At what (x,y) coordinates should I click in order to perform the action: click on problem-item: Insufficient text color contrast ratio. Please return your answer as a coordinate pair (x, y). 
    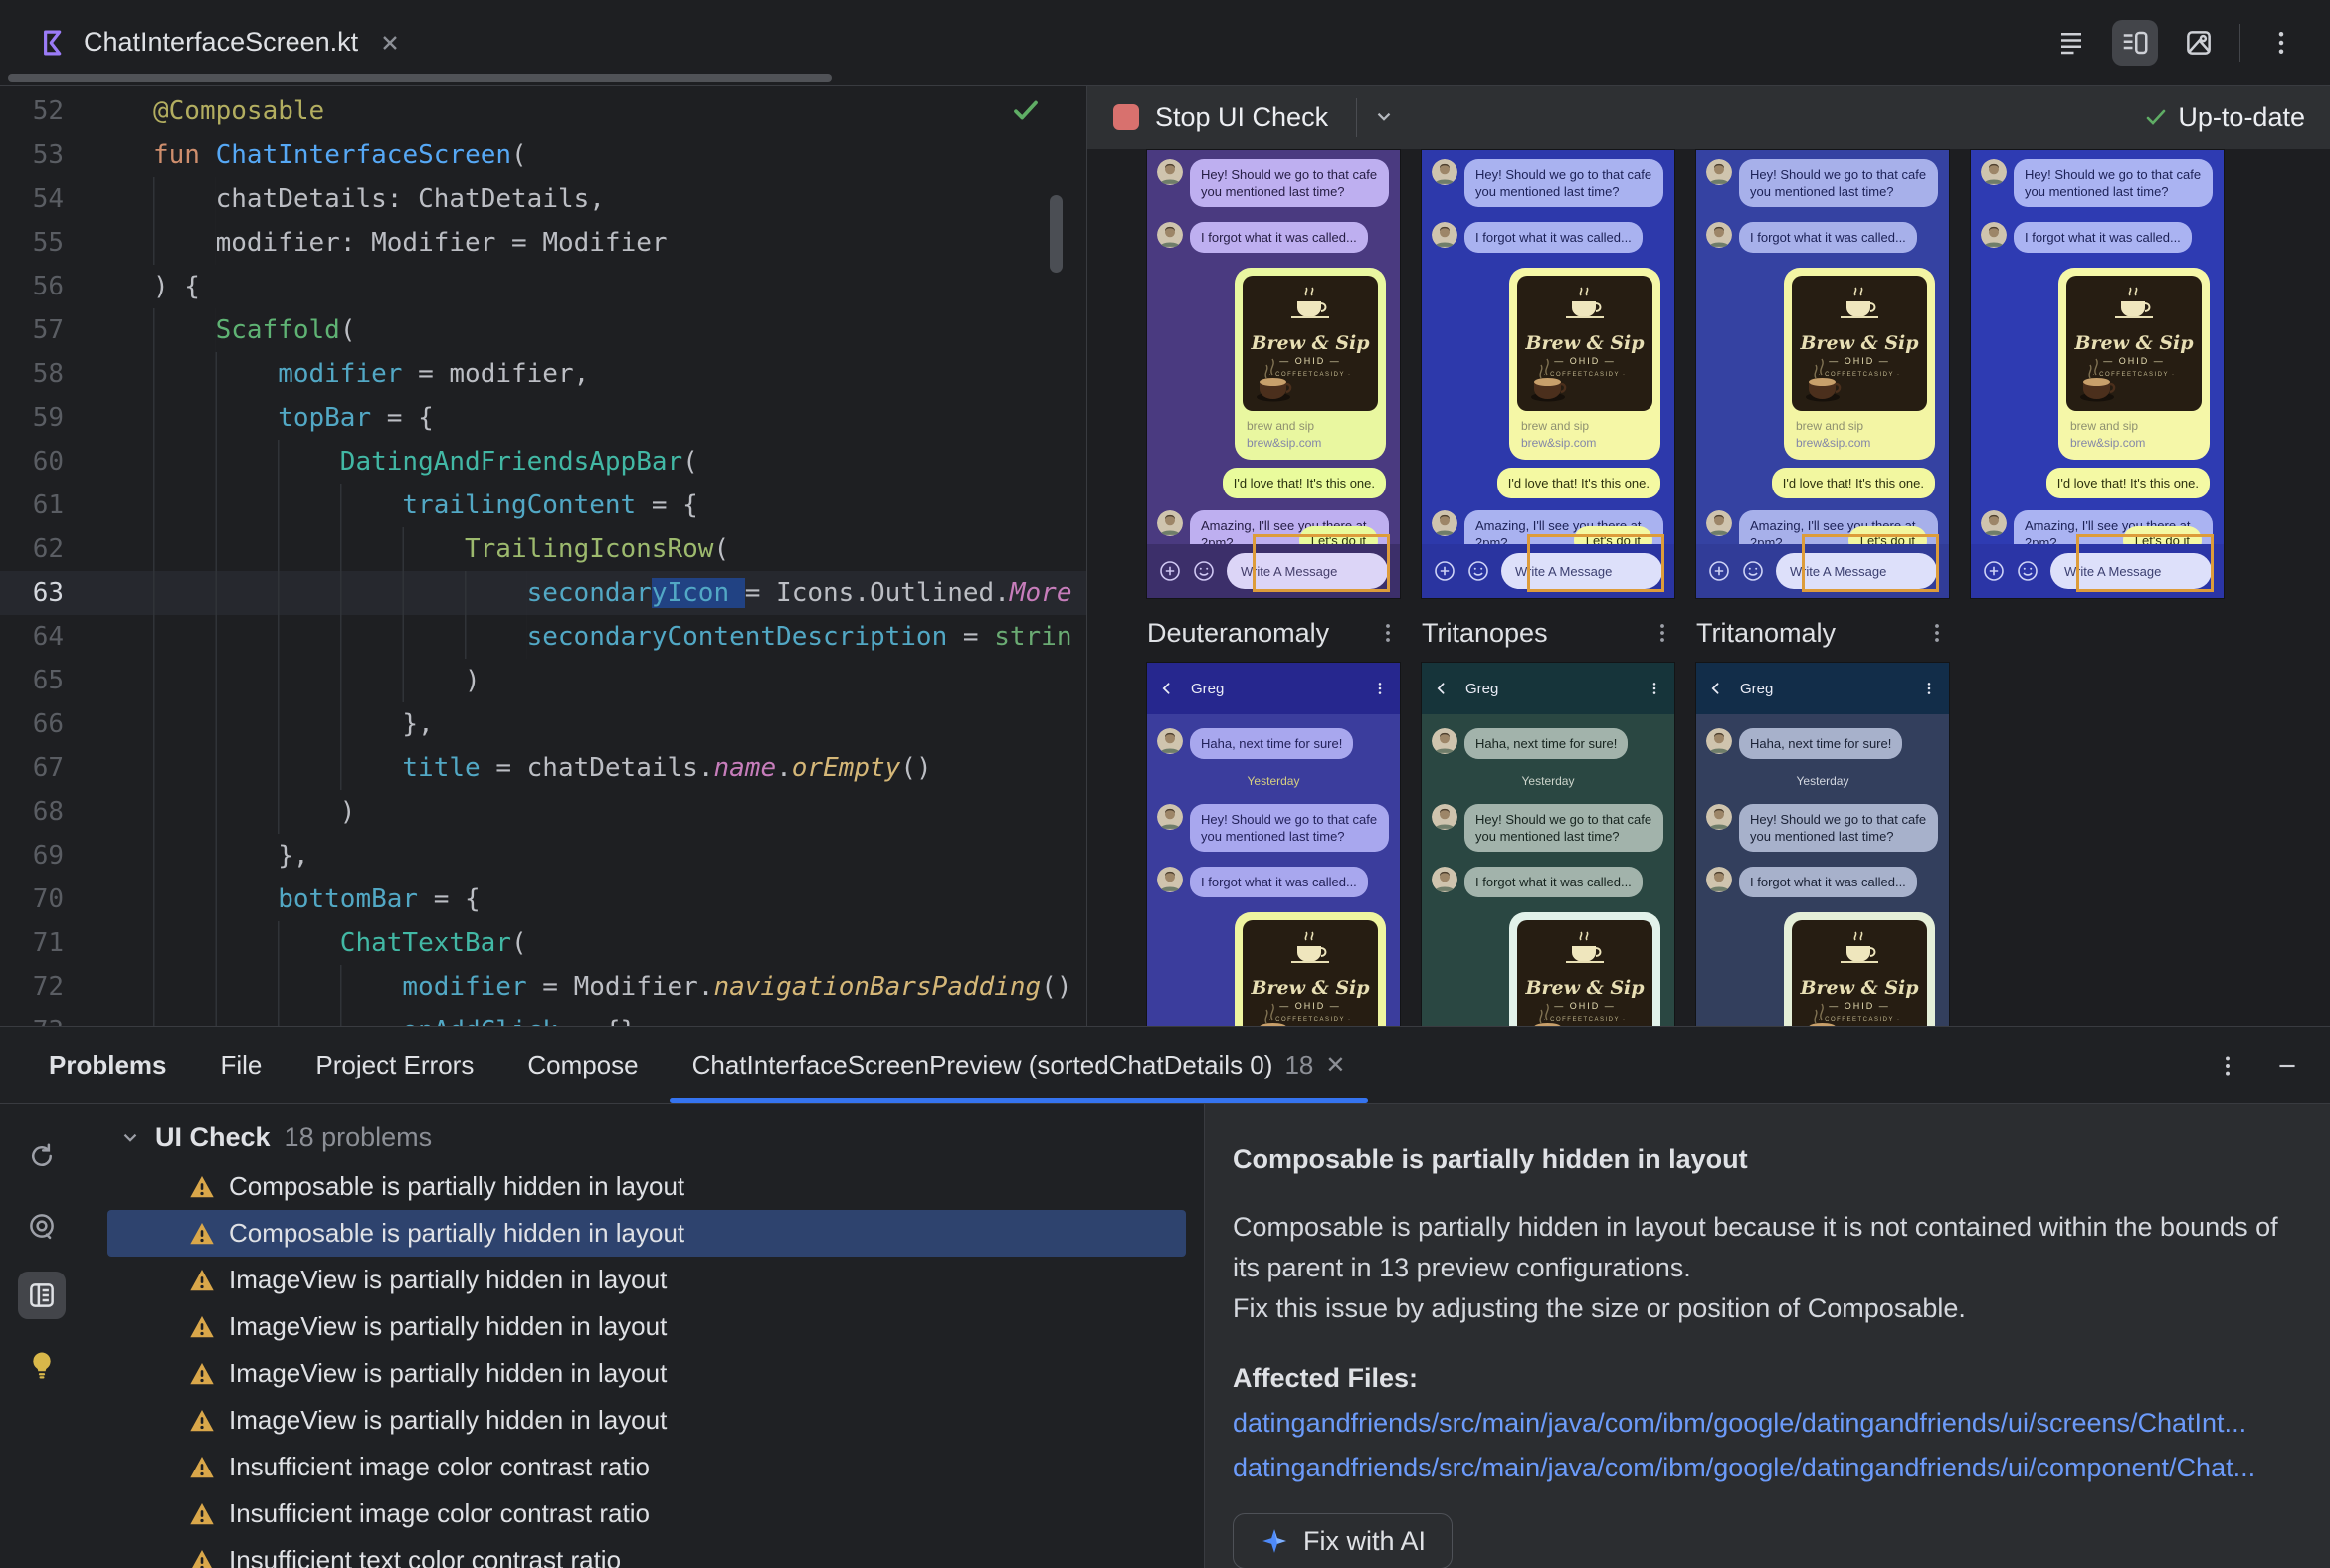
    Looking at the image, I should click on (646, 1552).